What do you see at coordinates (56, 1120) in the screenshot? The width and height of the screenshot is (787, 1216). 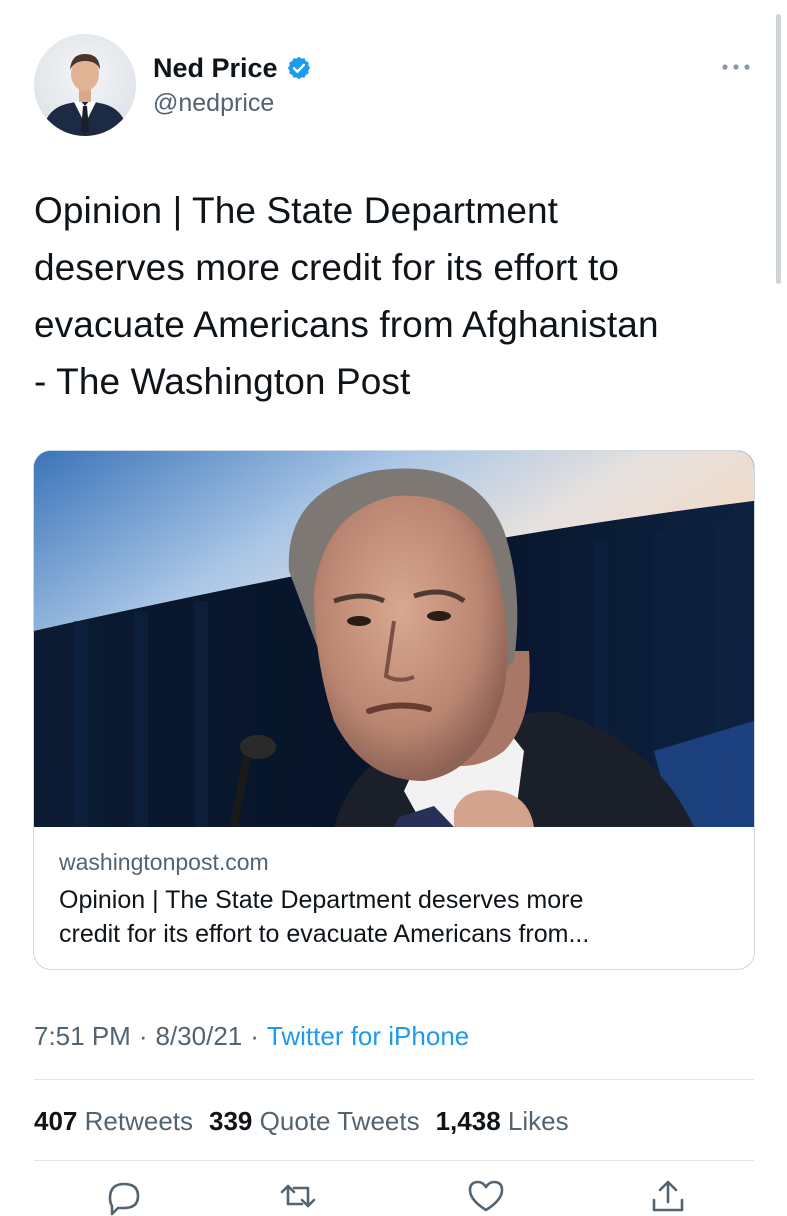 I see `retweets-count: 407` at bounding box center [56, 1120].